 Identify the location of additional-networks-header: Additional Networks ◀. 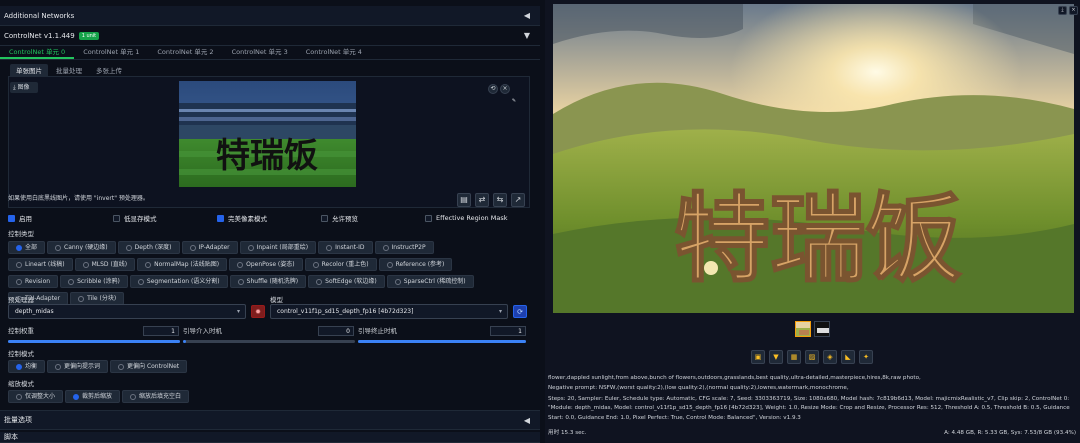
(270, 16).